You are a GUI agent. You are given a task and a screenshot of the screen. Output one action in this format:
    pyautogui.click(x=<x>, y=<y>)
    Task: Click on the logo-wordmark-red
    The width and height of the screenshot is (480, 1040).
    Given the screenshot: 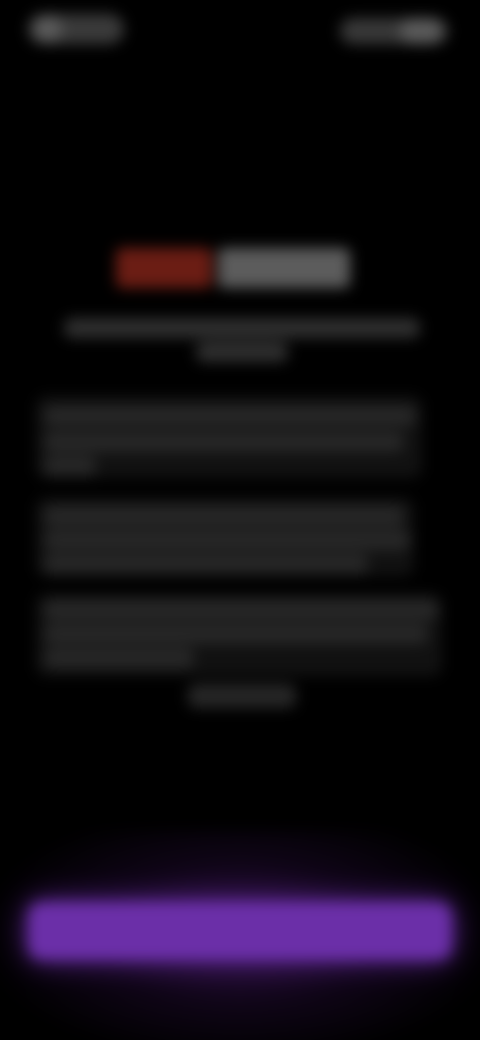 What is the action you would take?
    pyautogui.click(x=164, y=268)
    